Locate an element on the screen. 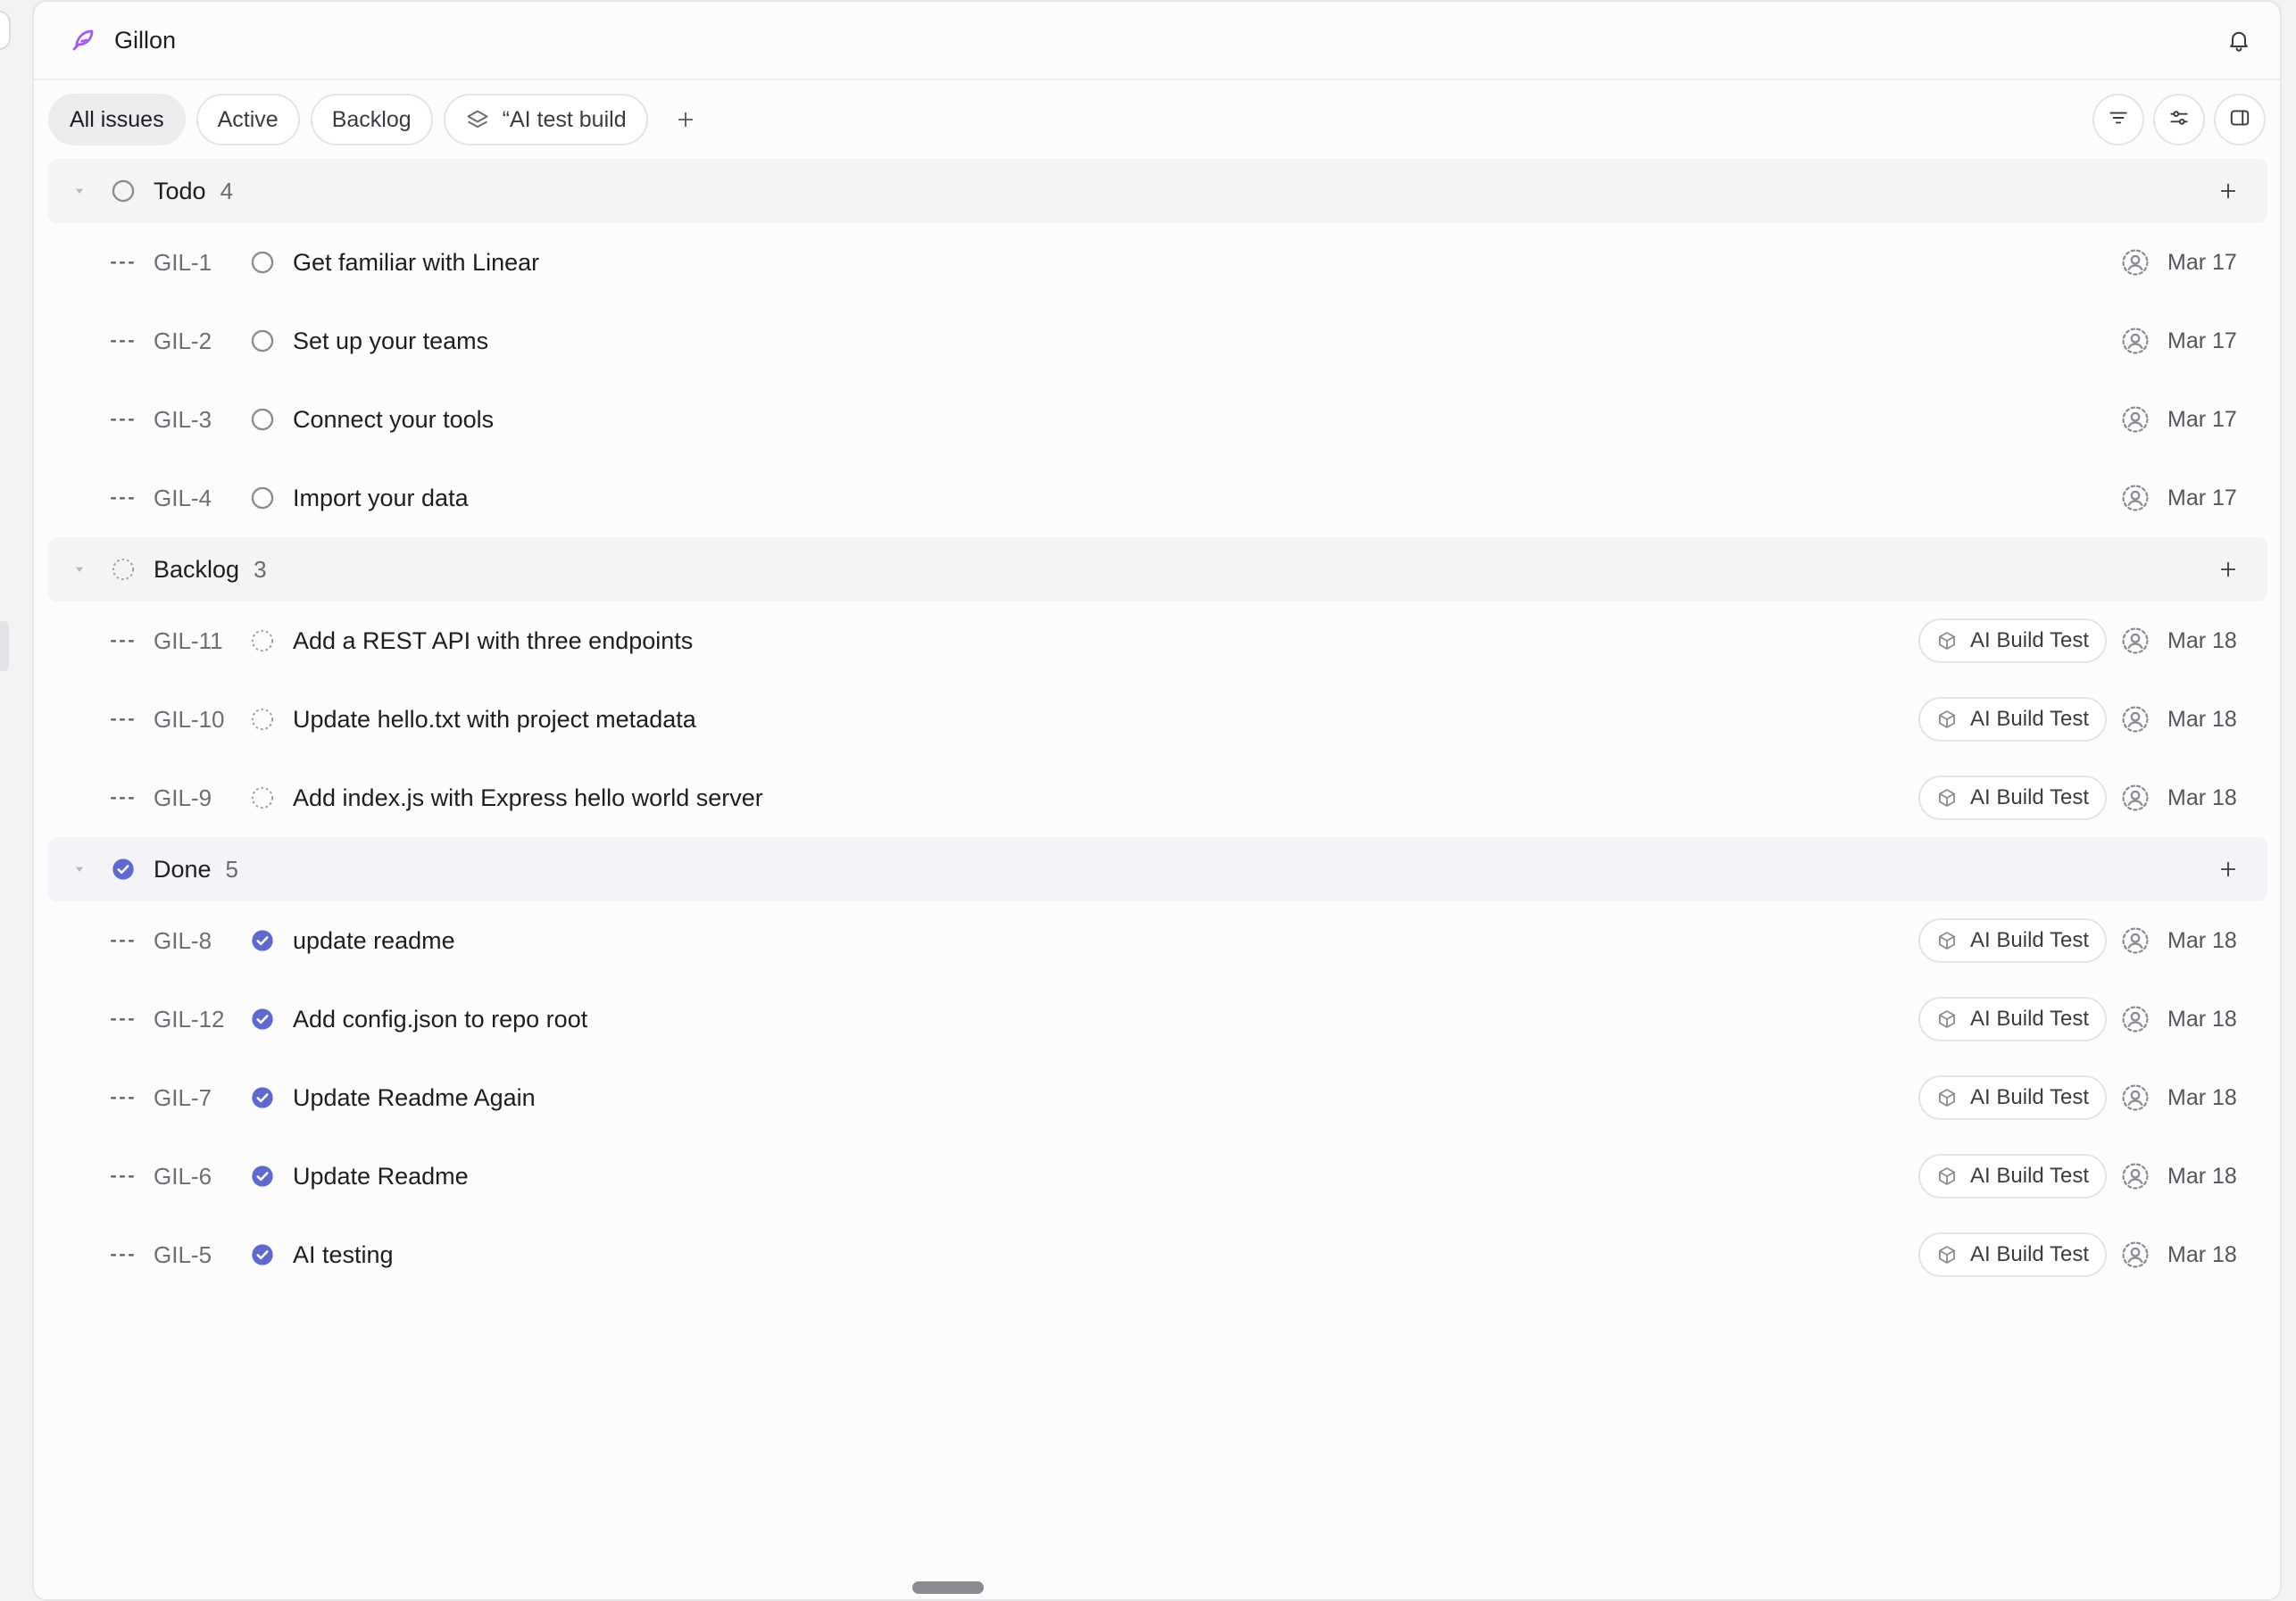 This screenshot has height=1601, width=2296. display-options-button is located at coordinates (2179, 119).